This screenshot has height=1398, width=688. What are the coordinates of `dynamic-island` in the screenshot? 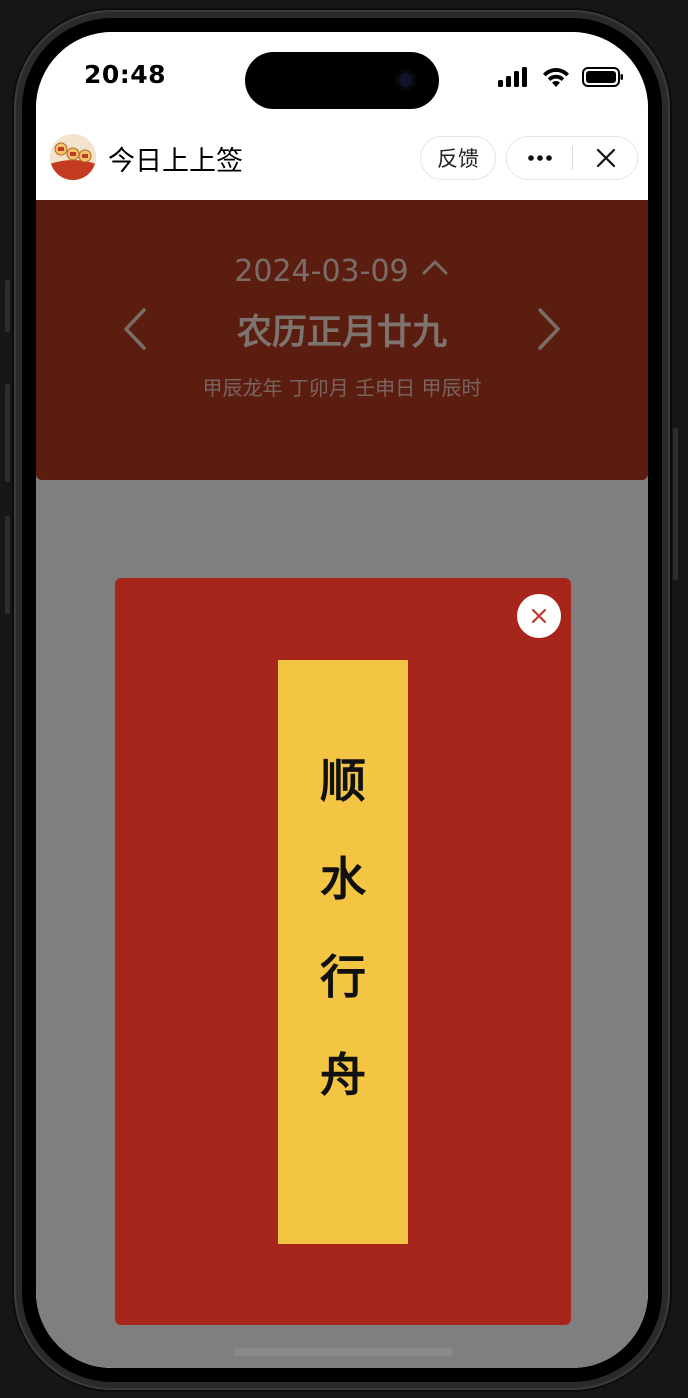 It's located at (342, 80).